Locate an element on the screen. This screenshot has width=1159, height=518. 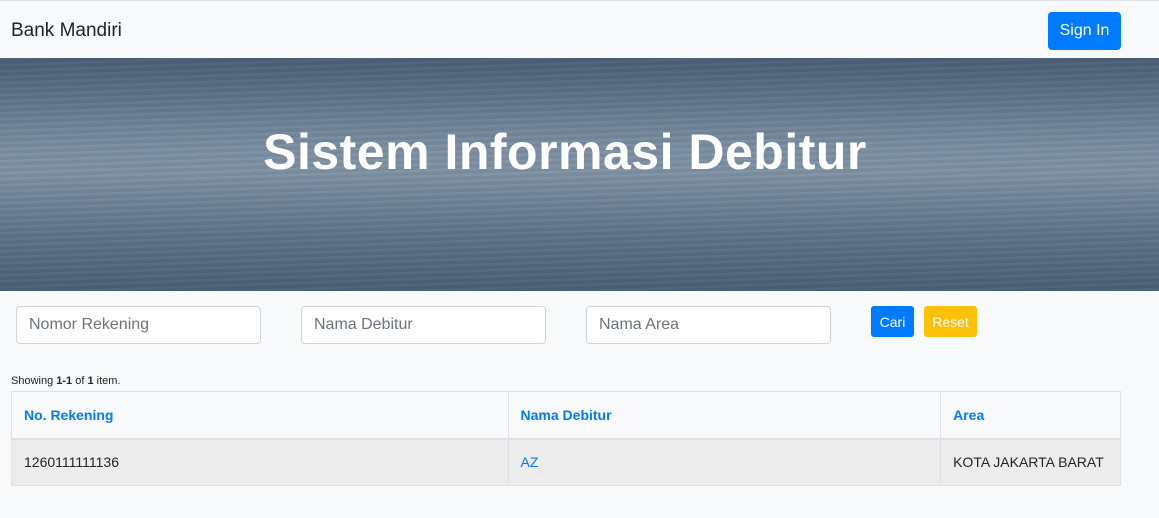
summary-prefix: Showing is located at coordinates (34, 381).